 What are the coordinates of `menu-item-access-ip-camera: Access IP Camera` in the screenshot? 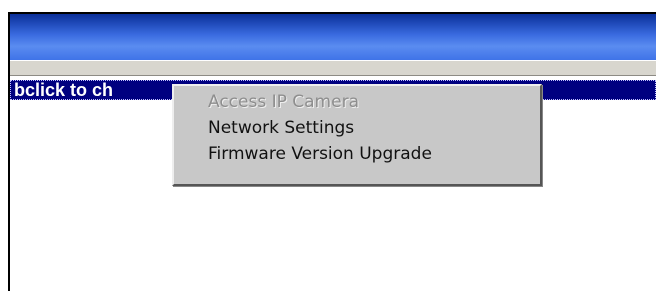 It's located at (283, 102).